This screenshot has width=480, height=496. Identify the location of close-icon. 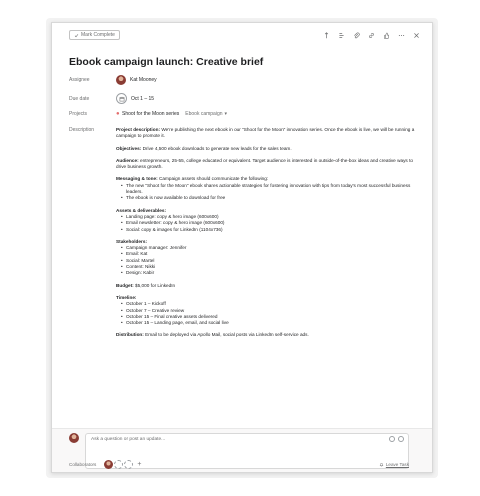
(416, 35).